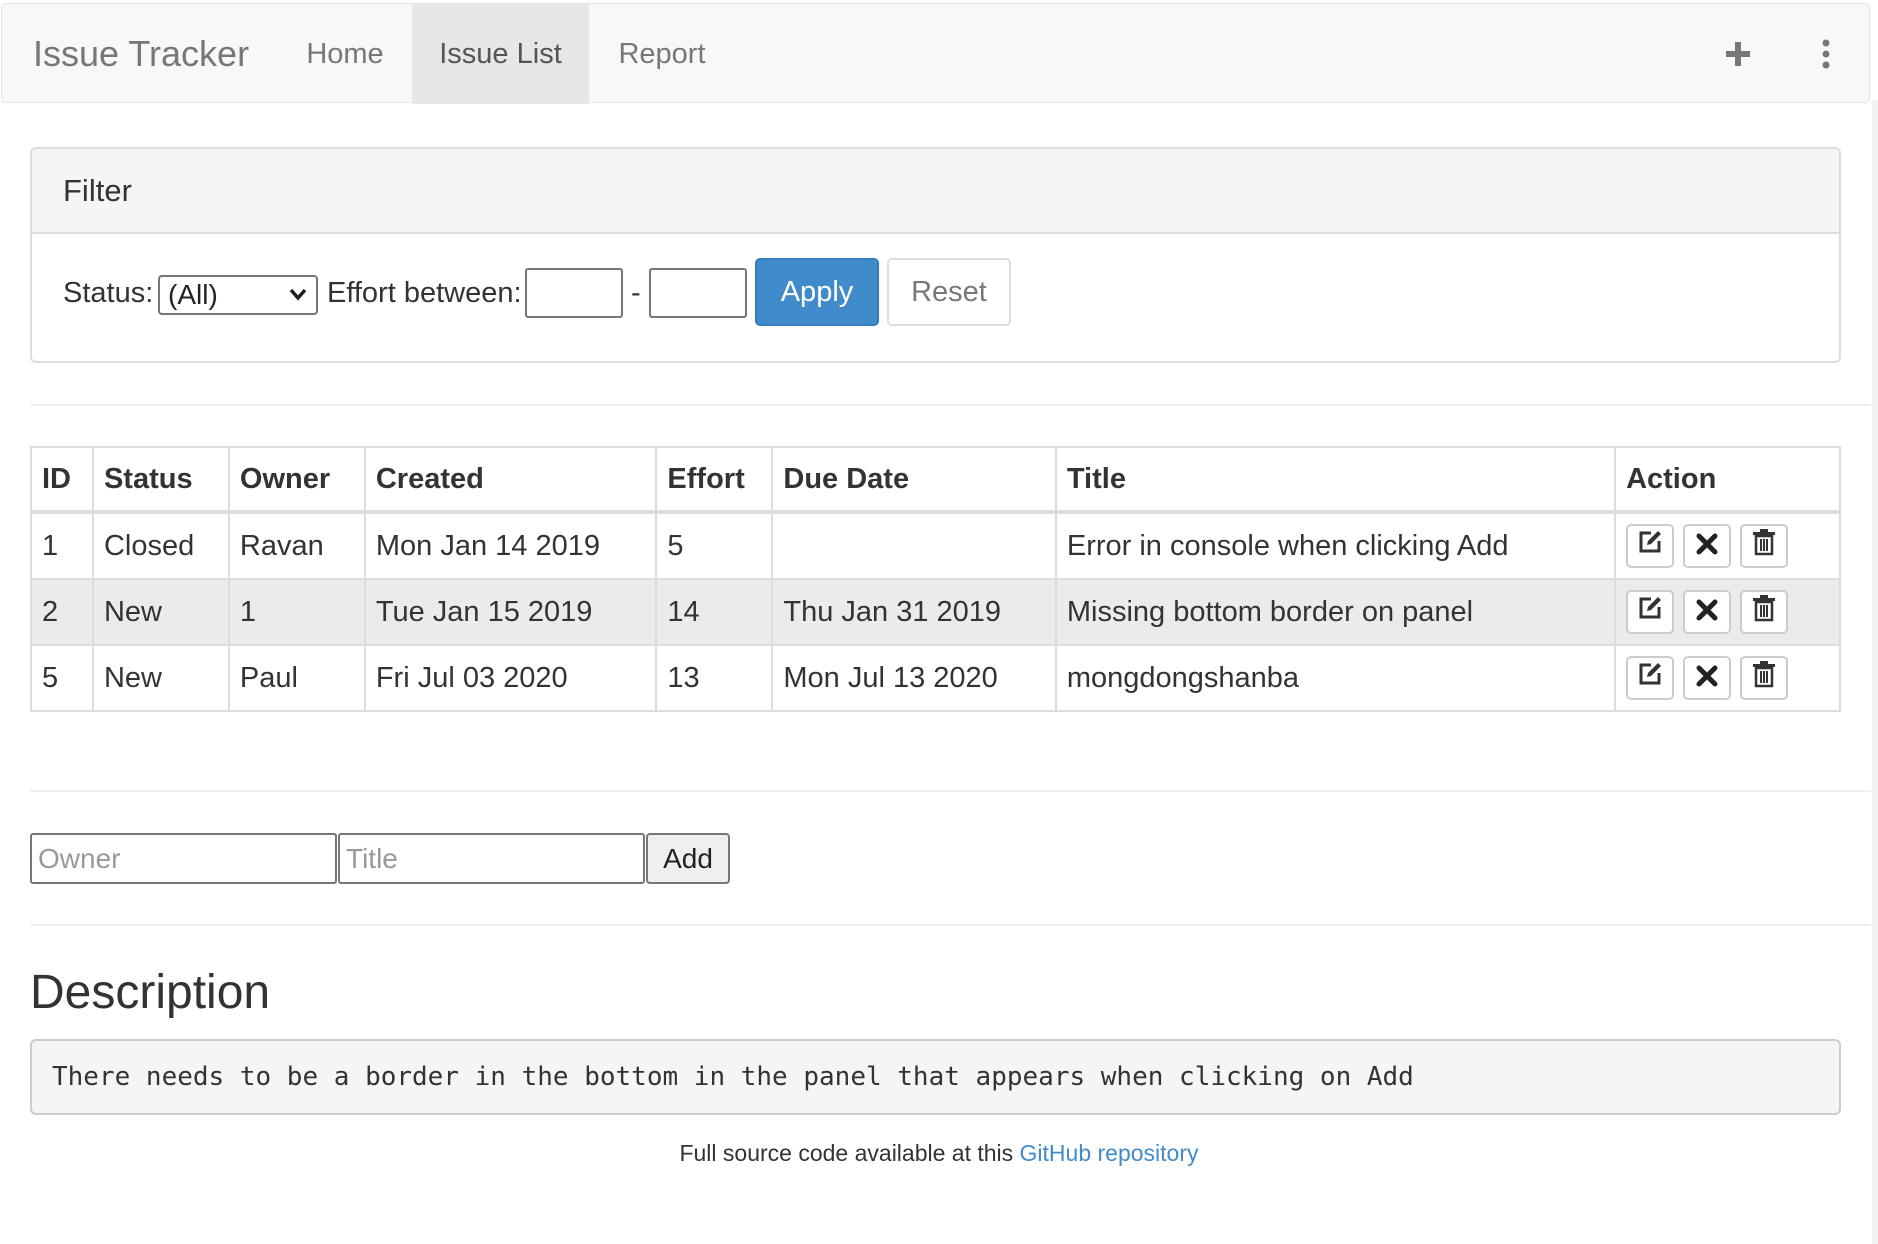  Describe the element at coordinates (914, 612) in the screenshot. I see `cell-due-date: Thu Jan 31 2019` at that location.